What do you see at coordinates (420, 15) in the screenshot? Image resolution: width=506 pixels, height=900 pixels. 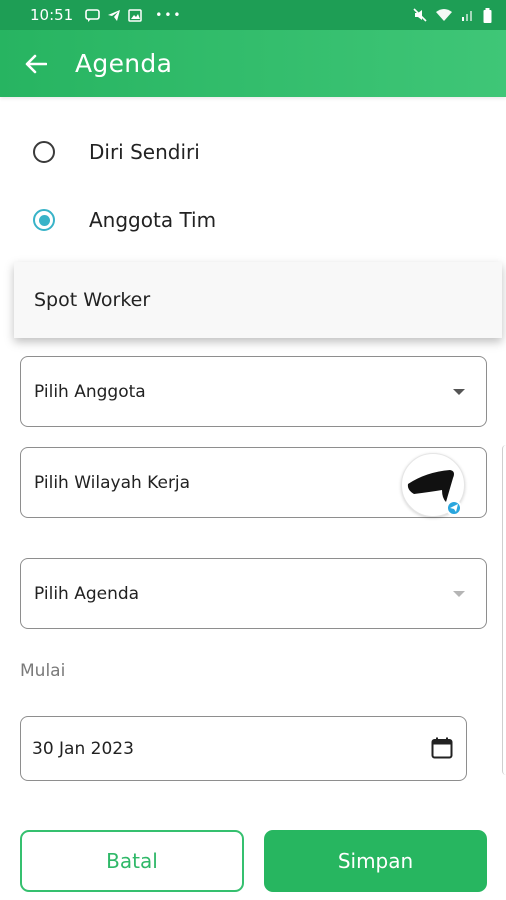 I see `mute-icon` at bounding box center [420, 15].